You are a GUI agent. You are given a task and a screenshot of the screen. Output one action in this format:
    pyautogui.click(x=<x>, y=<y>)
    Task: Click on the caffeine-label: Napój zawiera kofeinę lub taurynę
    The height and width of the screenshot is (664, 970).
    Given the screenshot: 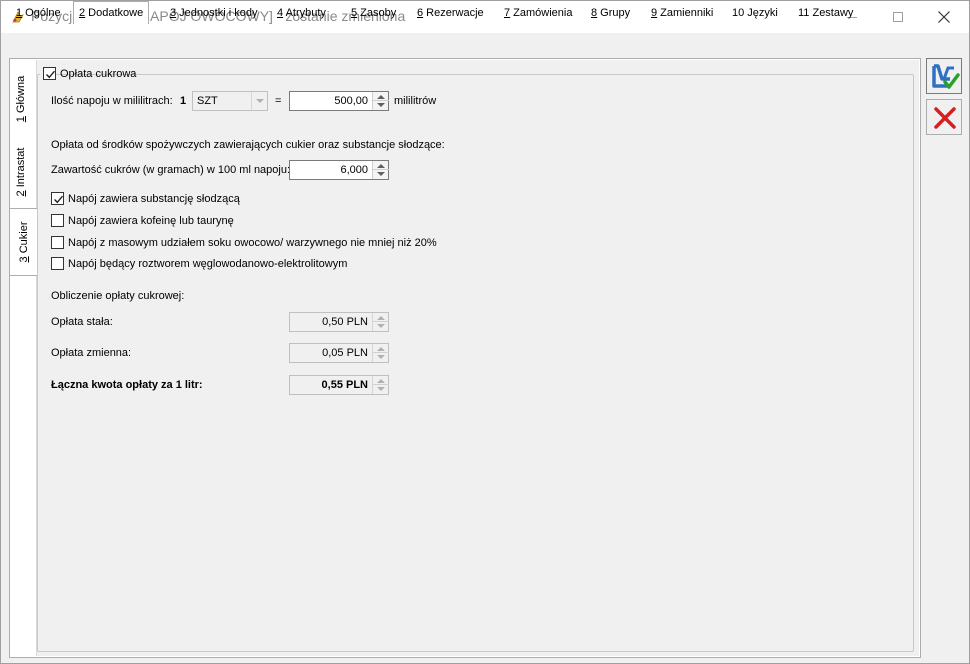 What is the action you would take?
    pyautogui.click(x=151, y=221)
    